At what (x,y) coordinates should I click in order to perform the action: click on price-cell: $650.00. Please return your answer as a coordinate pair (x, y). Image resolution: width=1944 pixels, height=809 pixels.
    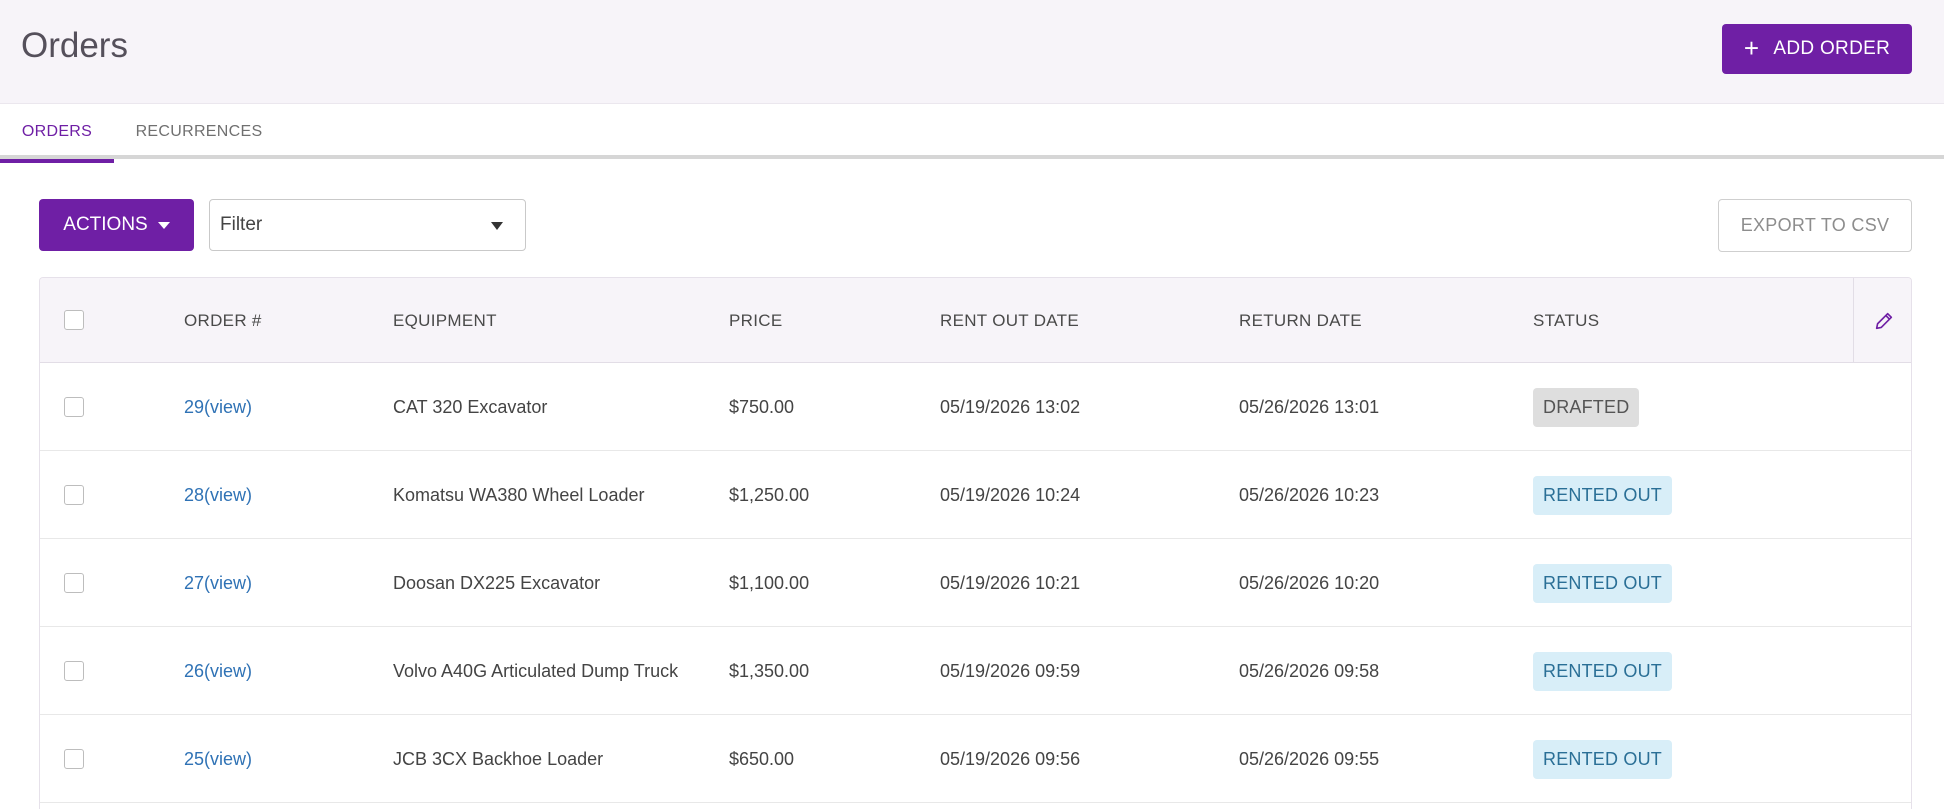
    Looking at the image, I should click on (762, 758).